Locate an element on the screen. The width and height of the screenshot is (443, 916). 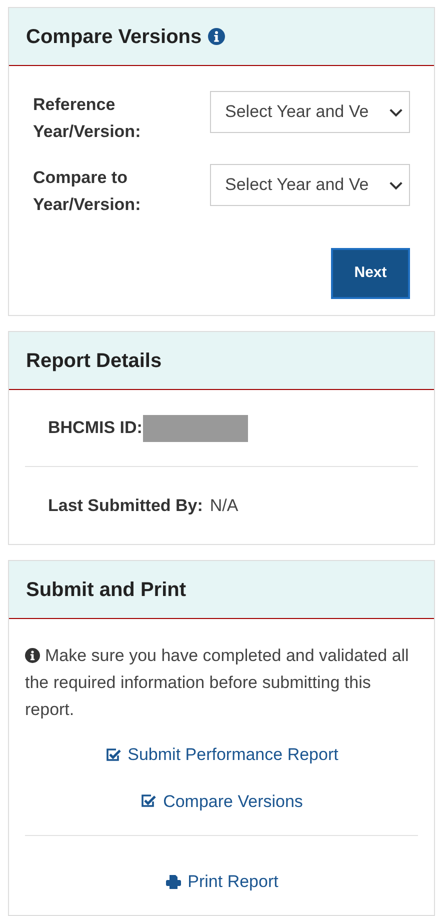
panel-title: Submit and Print is located at coordinates (106, 590).